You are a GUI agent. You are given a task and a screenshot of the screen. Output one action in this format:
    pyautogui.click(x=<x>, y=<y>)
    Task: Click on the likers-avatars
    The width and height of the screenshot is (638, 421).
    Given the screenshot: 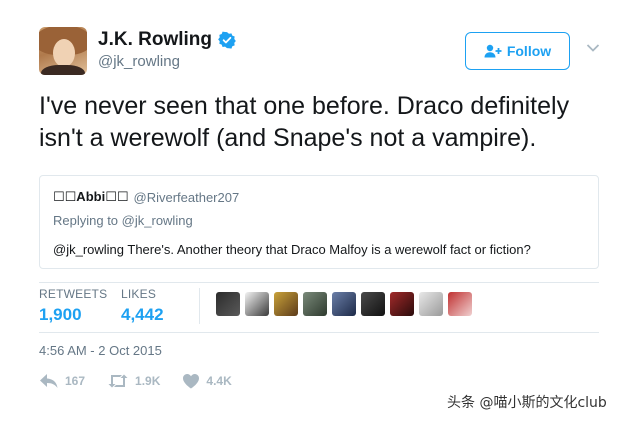 What is the action you would take?
    pyautogui.click(x=346, y=304)
    